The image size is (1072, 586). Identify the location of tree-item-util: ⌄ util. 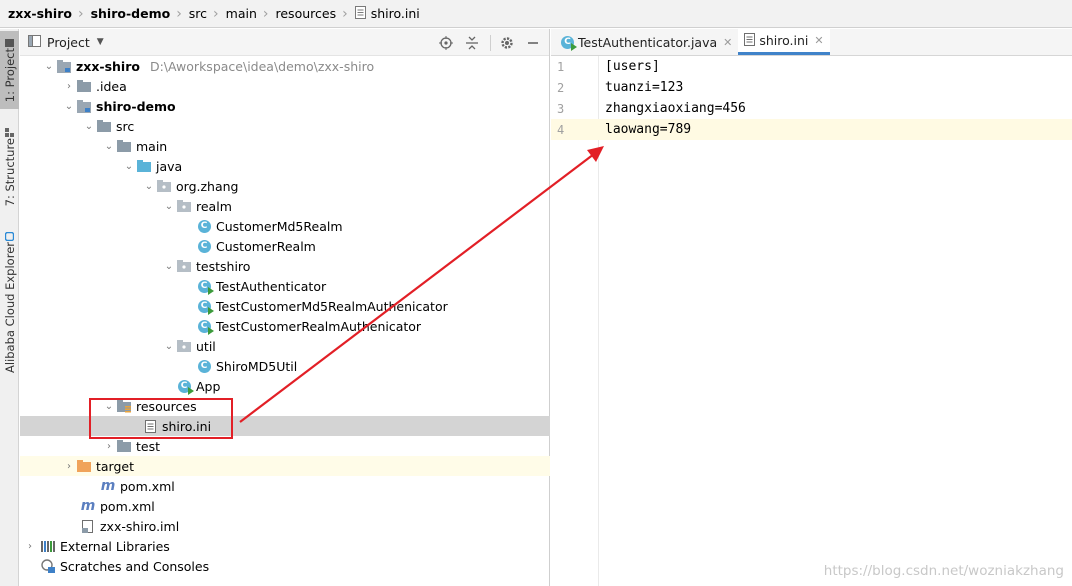
(285, 346).